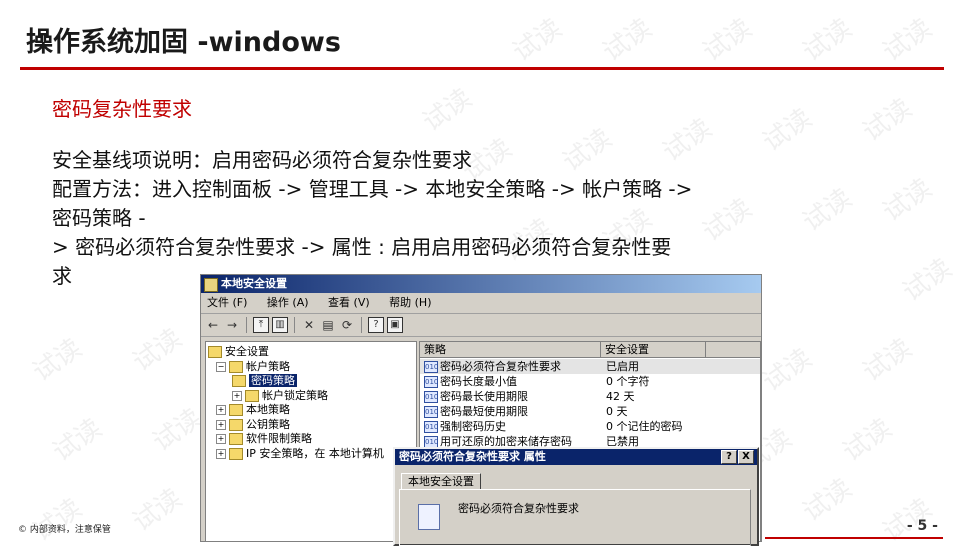  What do you see at coordinates (247, 351) in the screenshot?
I see `tree-node-label: 安全设置` at bounding box center [247, 351].